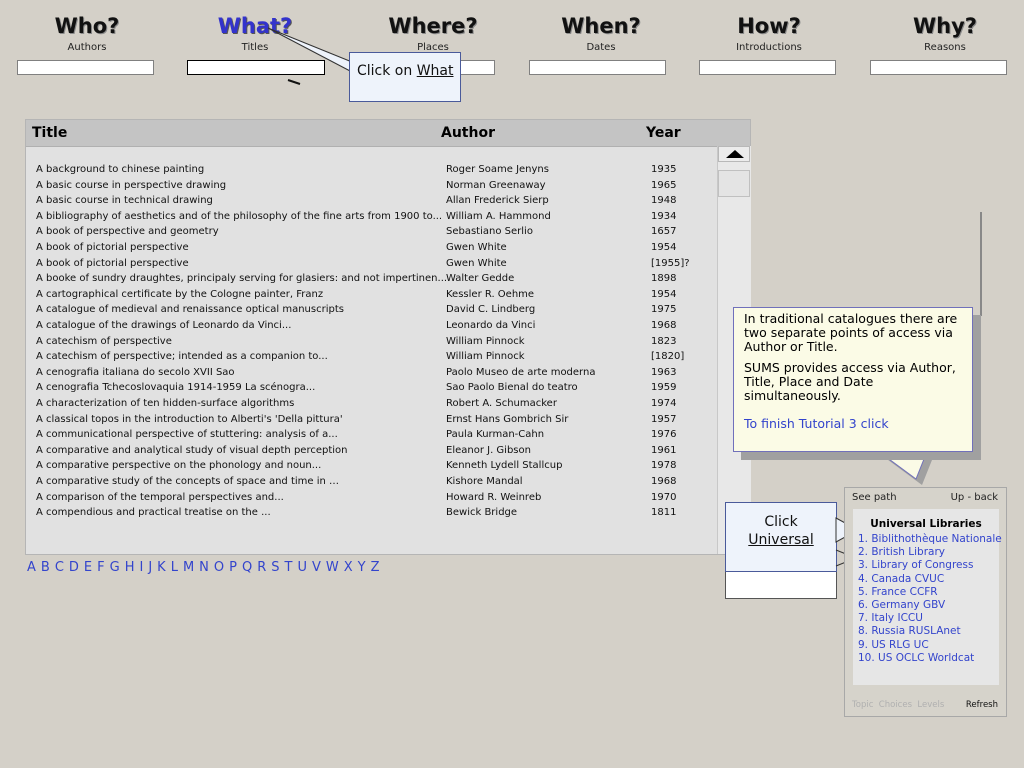  What do you see at coordinates (219, 567) in the screenshot?
I see `letter-link-o: O` at bounding box center [219, 567].